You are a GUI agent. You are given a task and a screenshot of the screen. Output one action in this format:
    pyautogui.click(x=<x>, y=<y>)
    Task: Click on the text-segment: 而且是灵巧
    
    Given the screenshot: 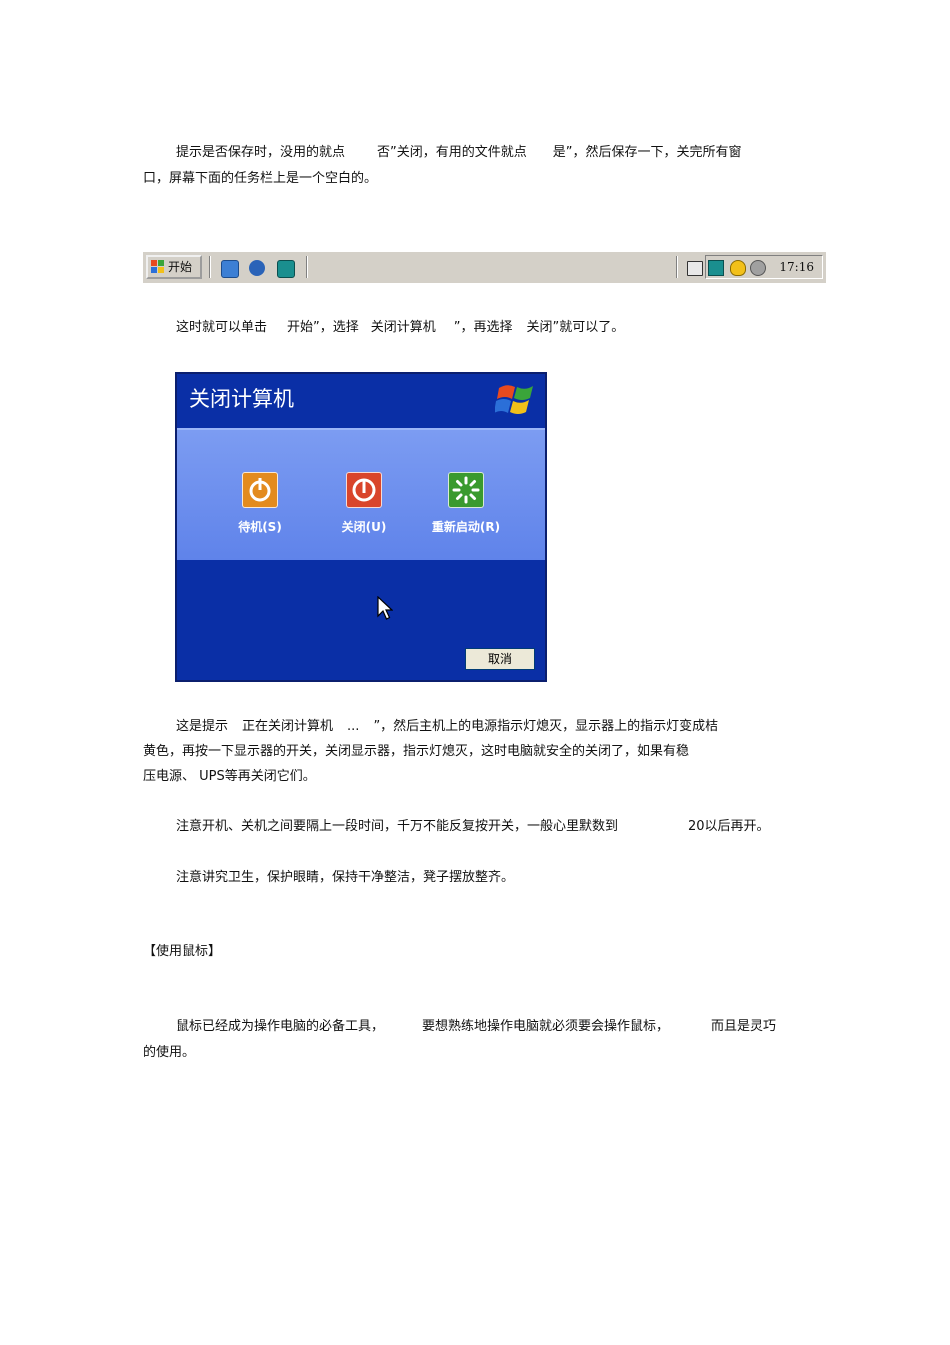 What is the action you would take?
    pyautogui.click(x=744, y=1026)
    